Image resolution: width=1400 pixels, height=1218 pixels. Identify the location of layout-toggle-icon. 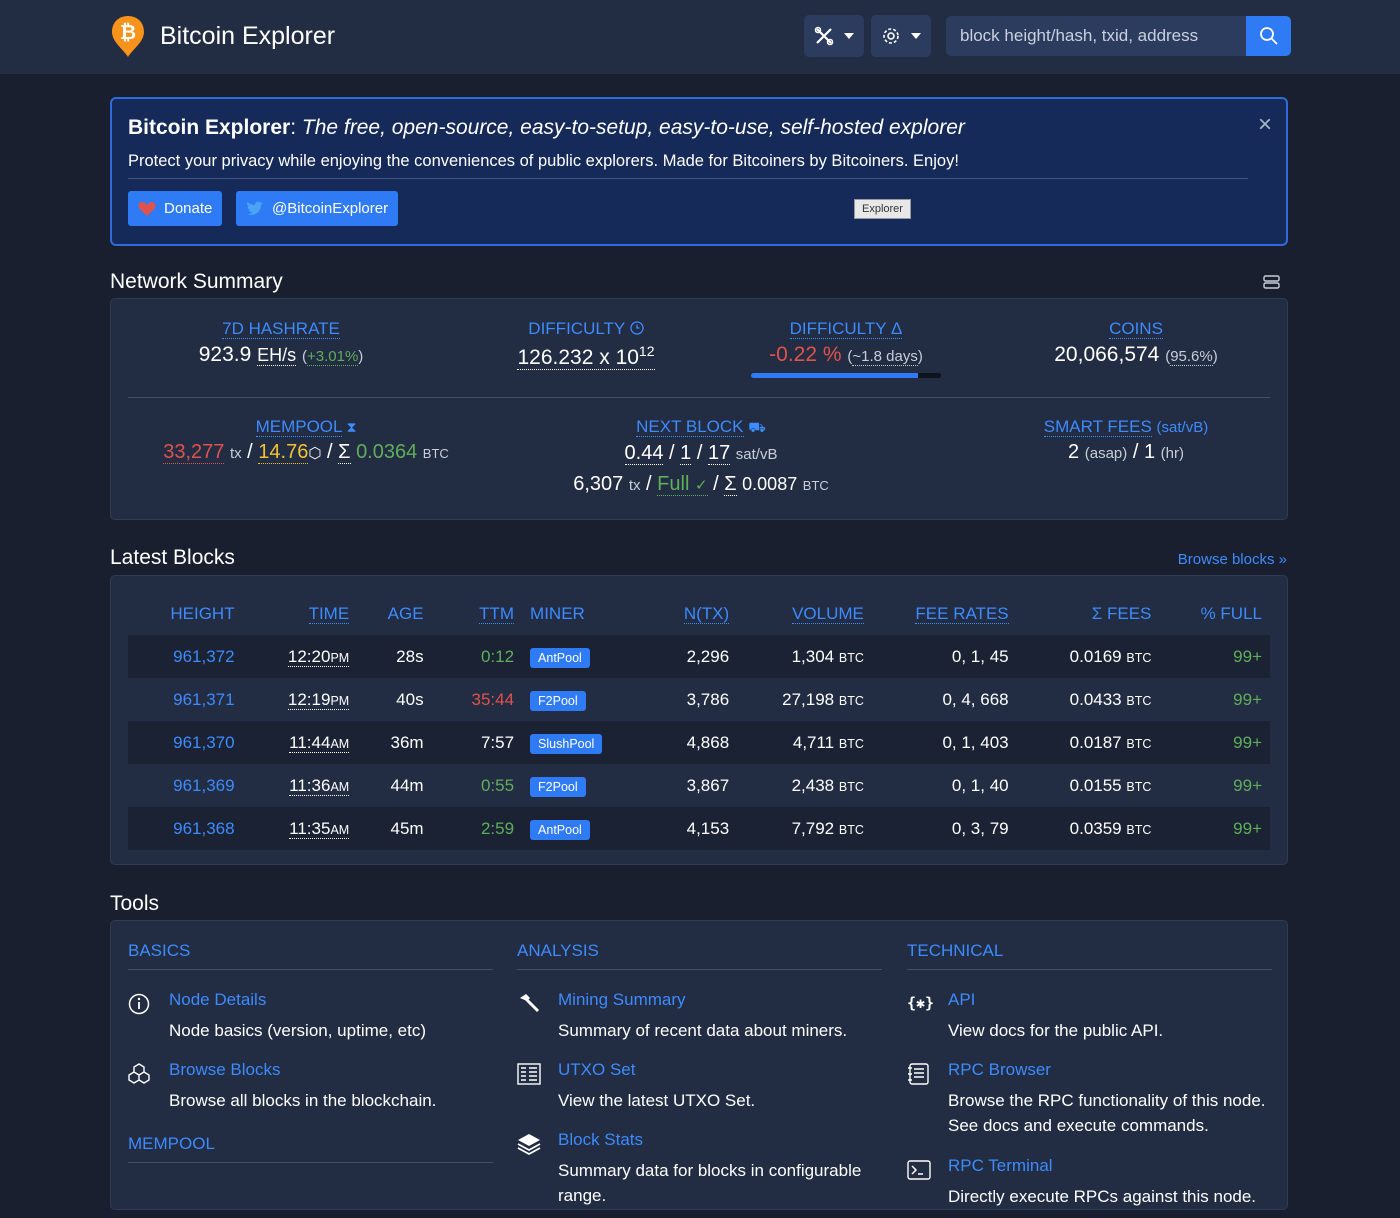
(1271, 282).